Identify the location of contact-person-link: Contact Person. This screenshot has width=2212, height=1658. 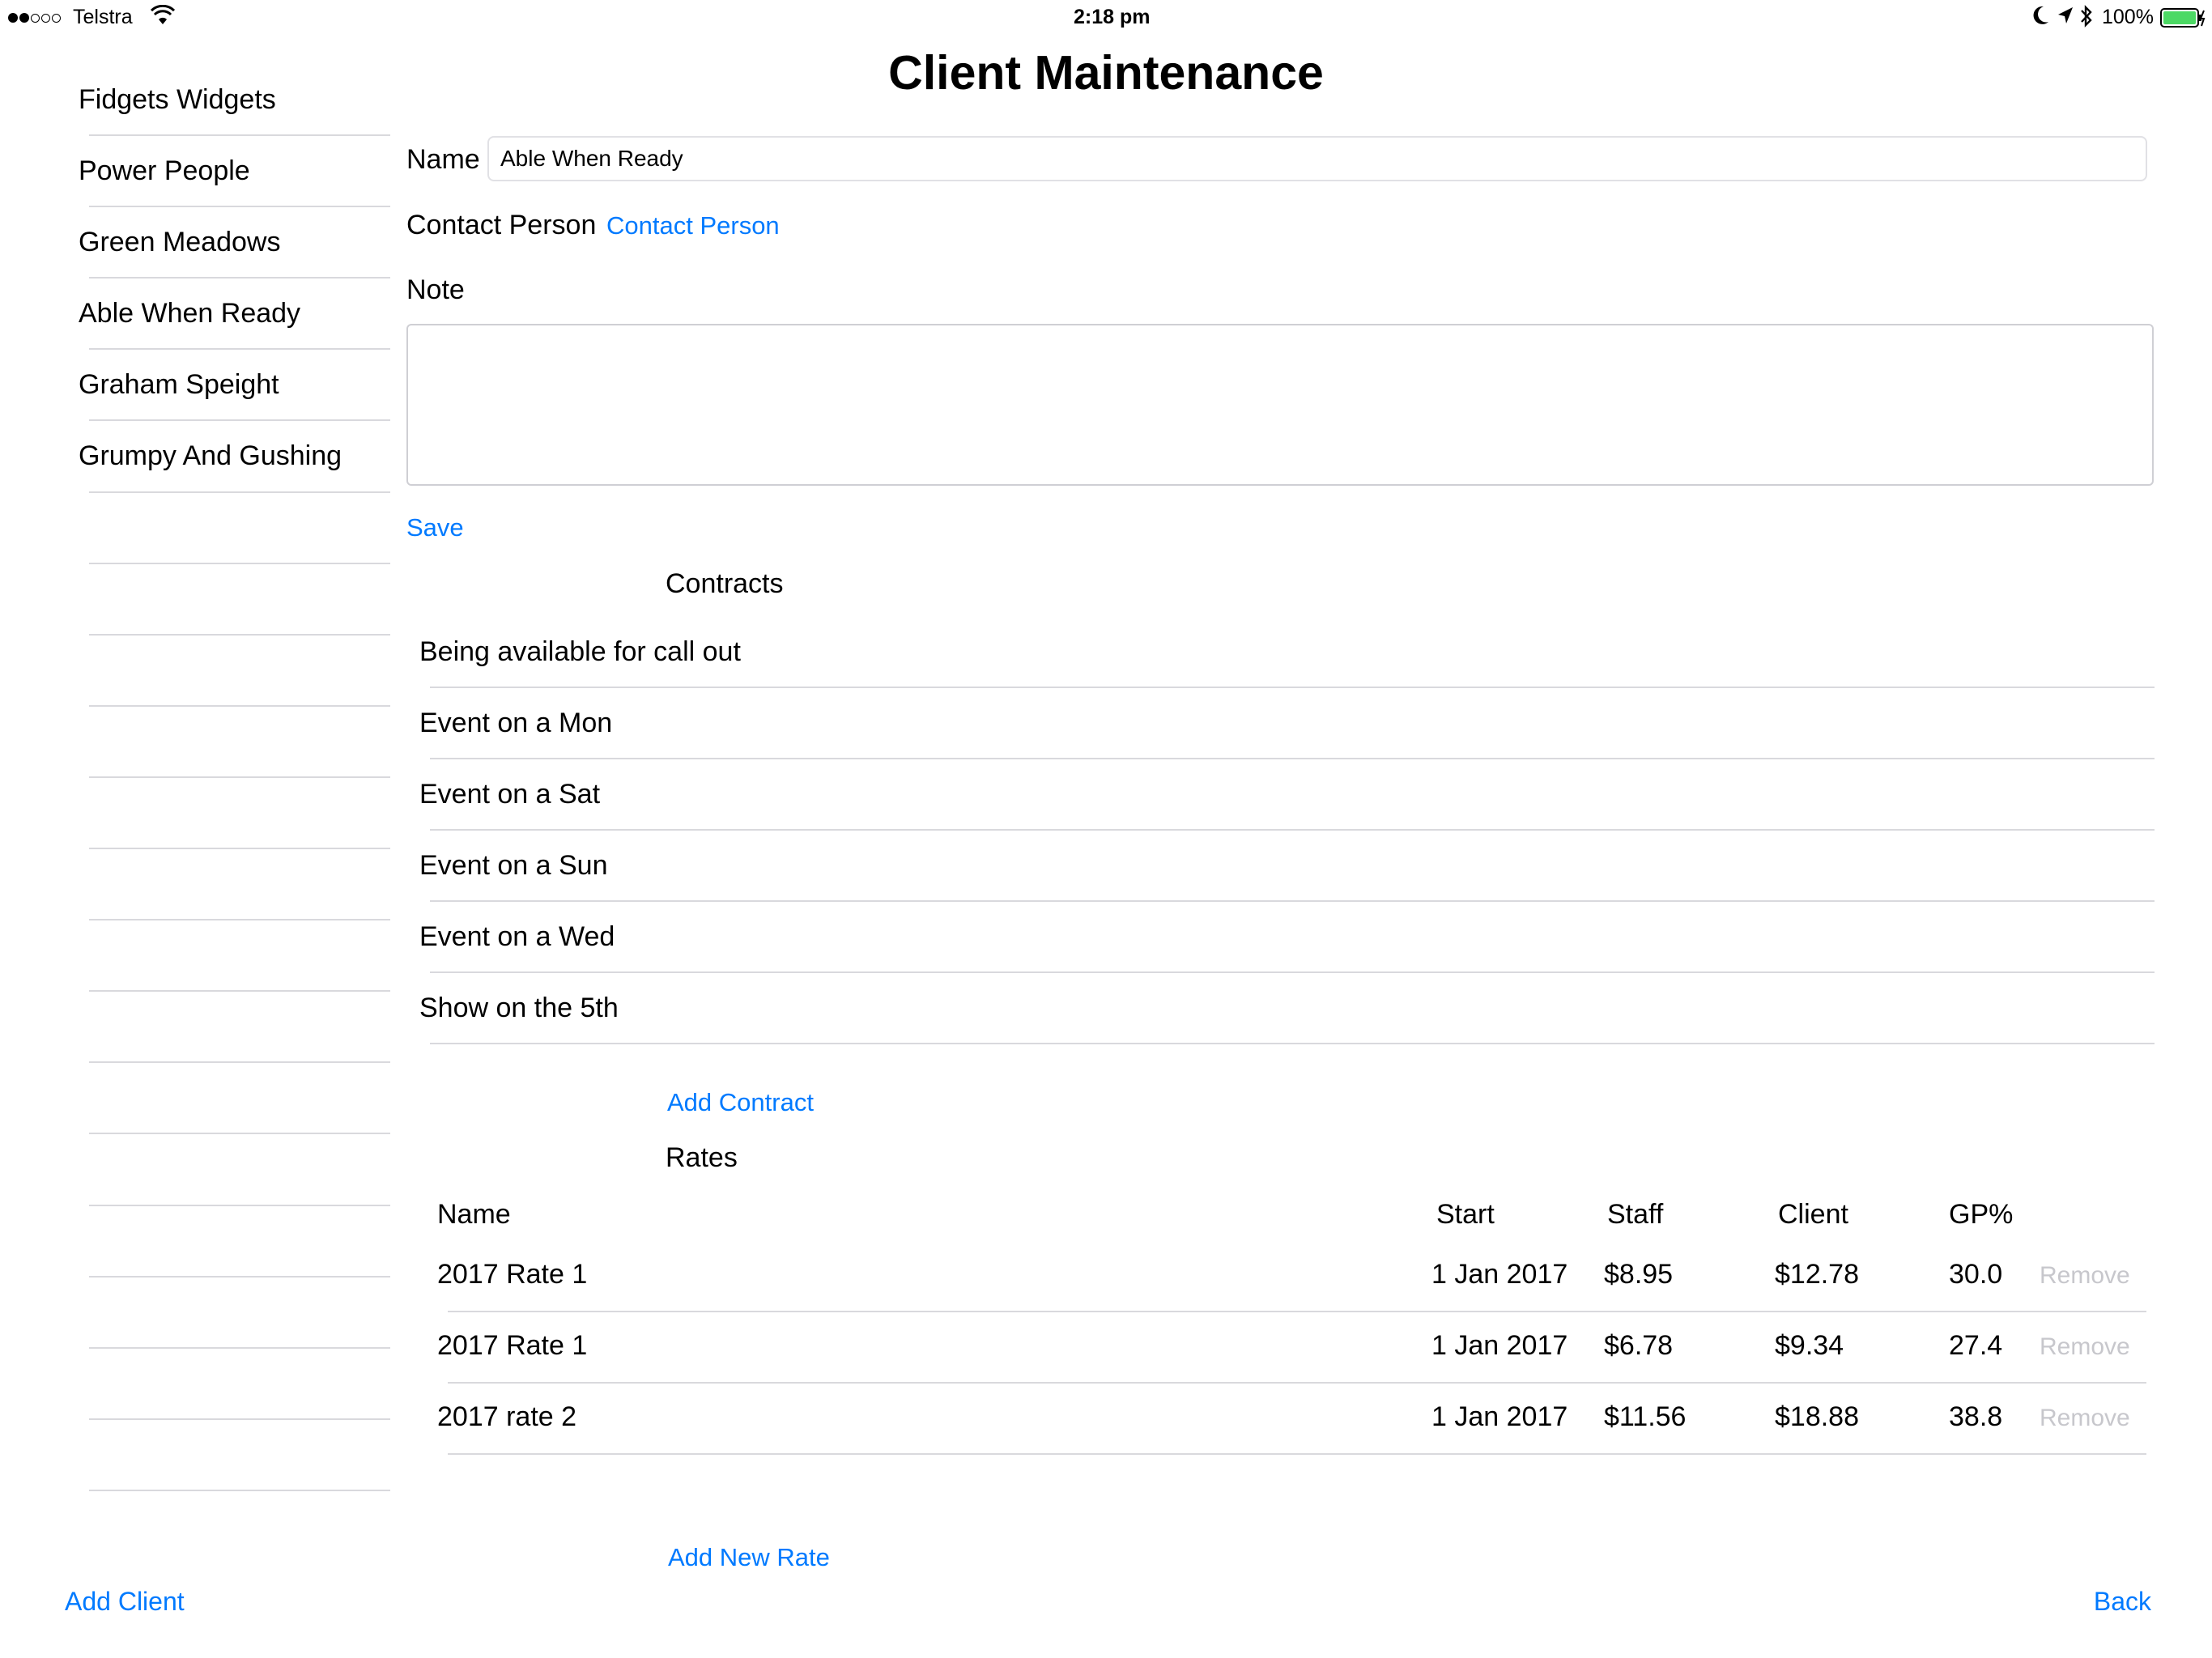
(693, 225).